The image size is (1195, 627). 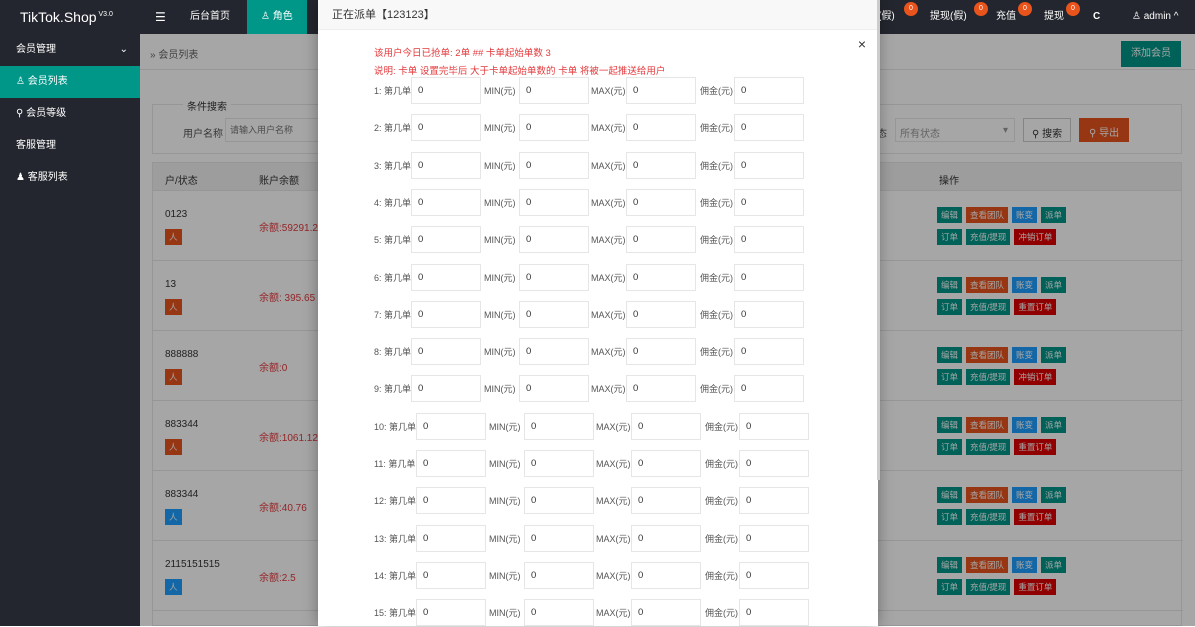 I want to click on sidebar-item-member-management: 会员管理 ⌄, so click(x=70, y=50).